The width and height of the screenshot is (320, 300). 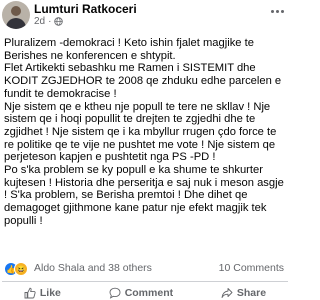 What do you see at coordinates (145, 15) in the screenshot?
I see `post-header: Lumturi Ratkoceri 2d ·` at bounding box center [145, 15].